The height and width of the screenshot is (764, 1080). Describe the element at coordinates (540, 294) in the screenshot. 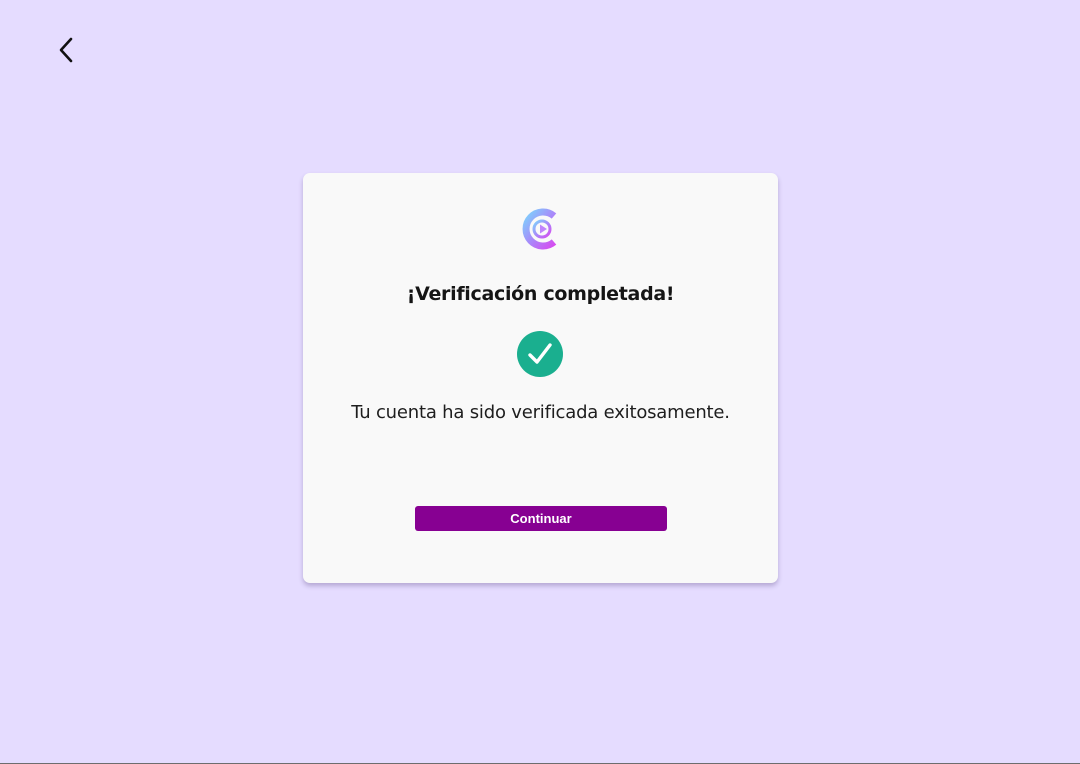

I see `page-title: ¡Verificación completada!` at that location.